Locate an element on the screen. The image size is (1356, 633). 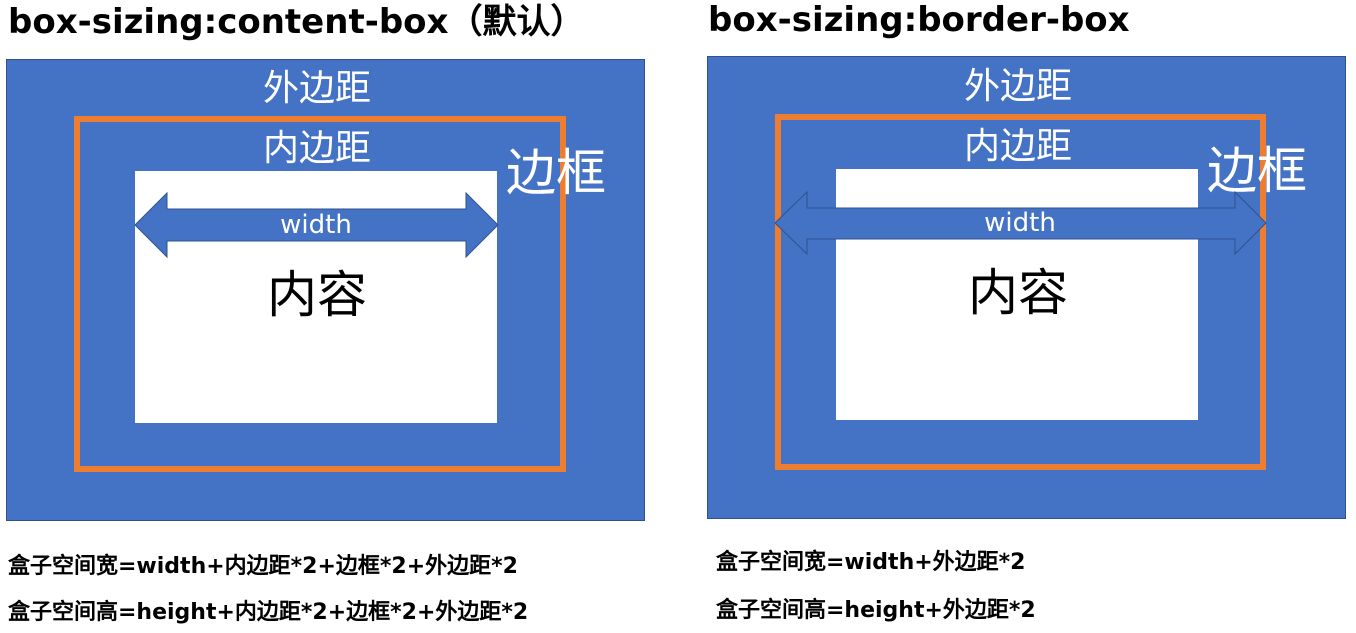
right-width-arrow is located at coordinates (1020, 223).